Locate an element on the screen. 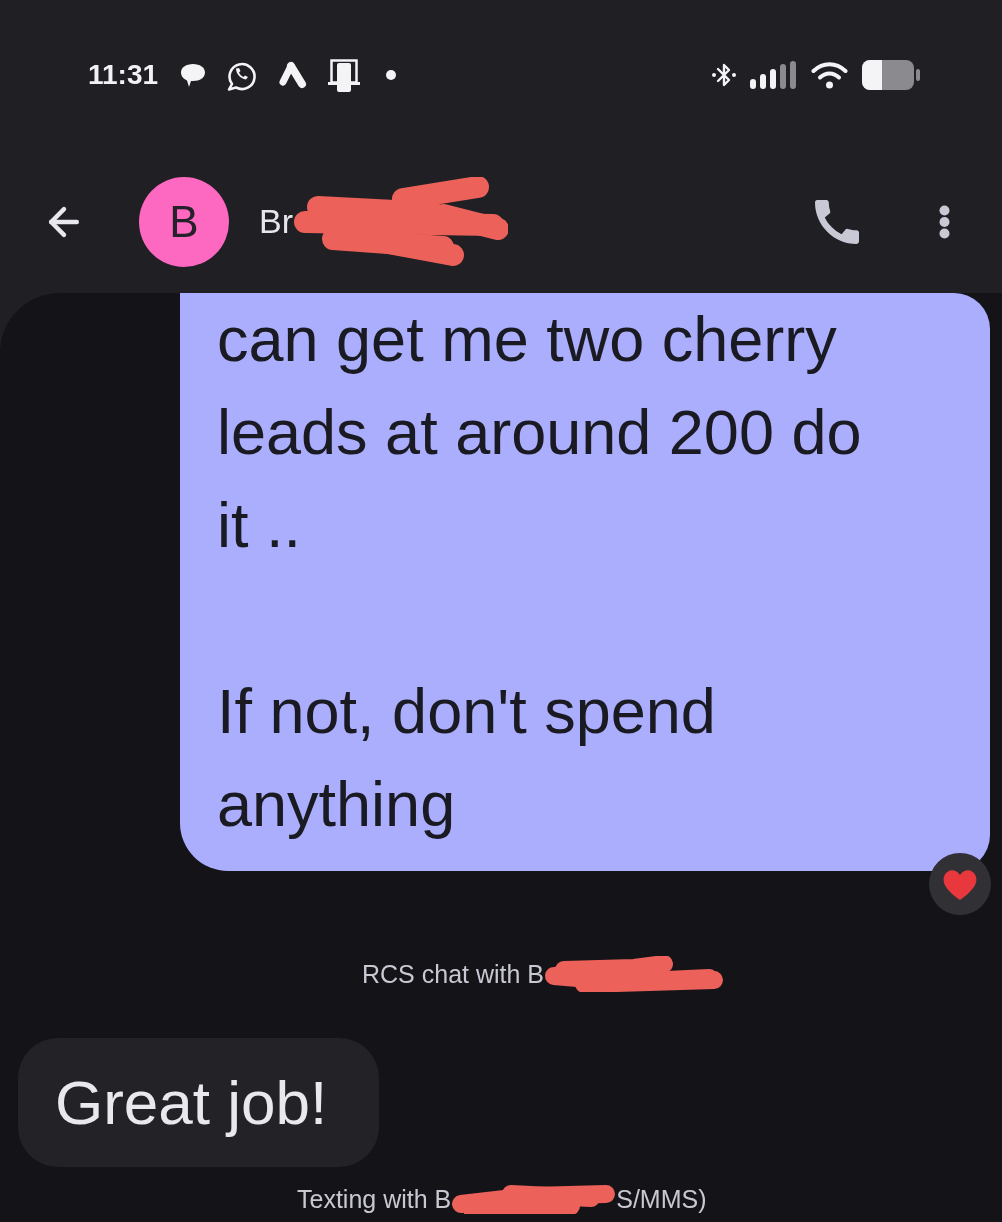  chat-type-notice: S/MMS) is located at coordinates (661, 1199).